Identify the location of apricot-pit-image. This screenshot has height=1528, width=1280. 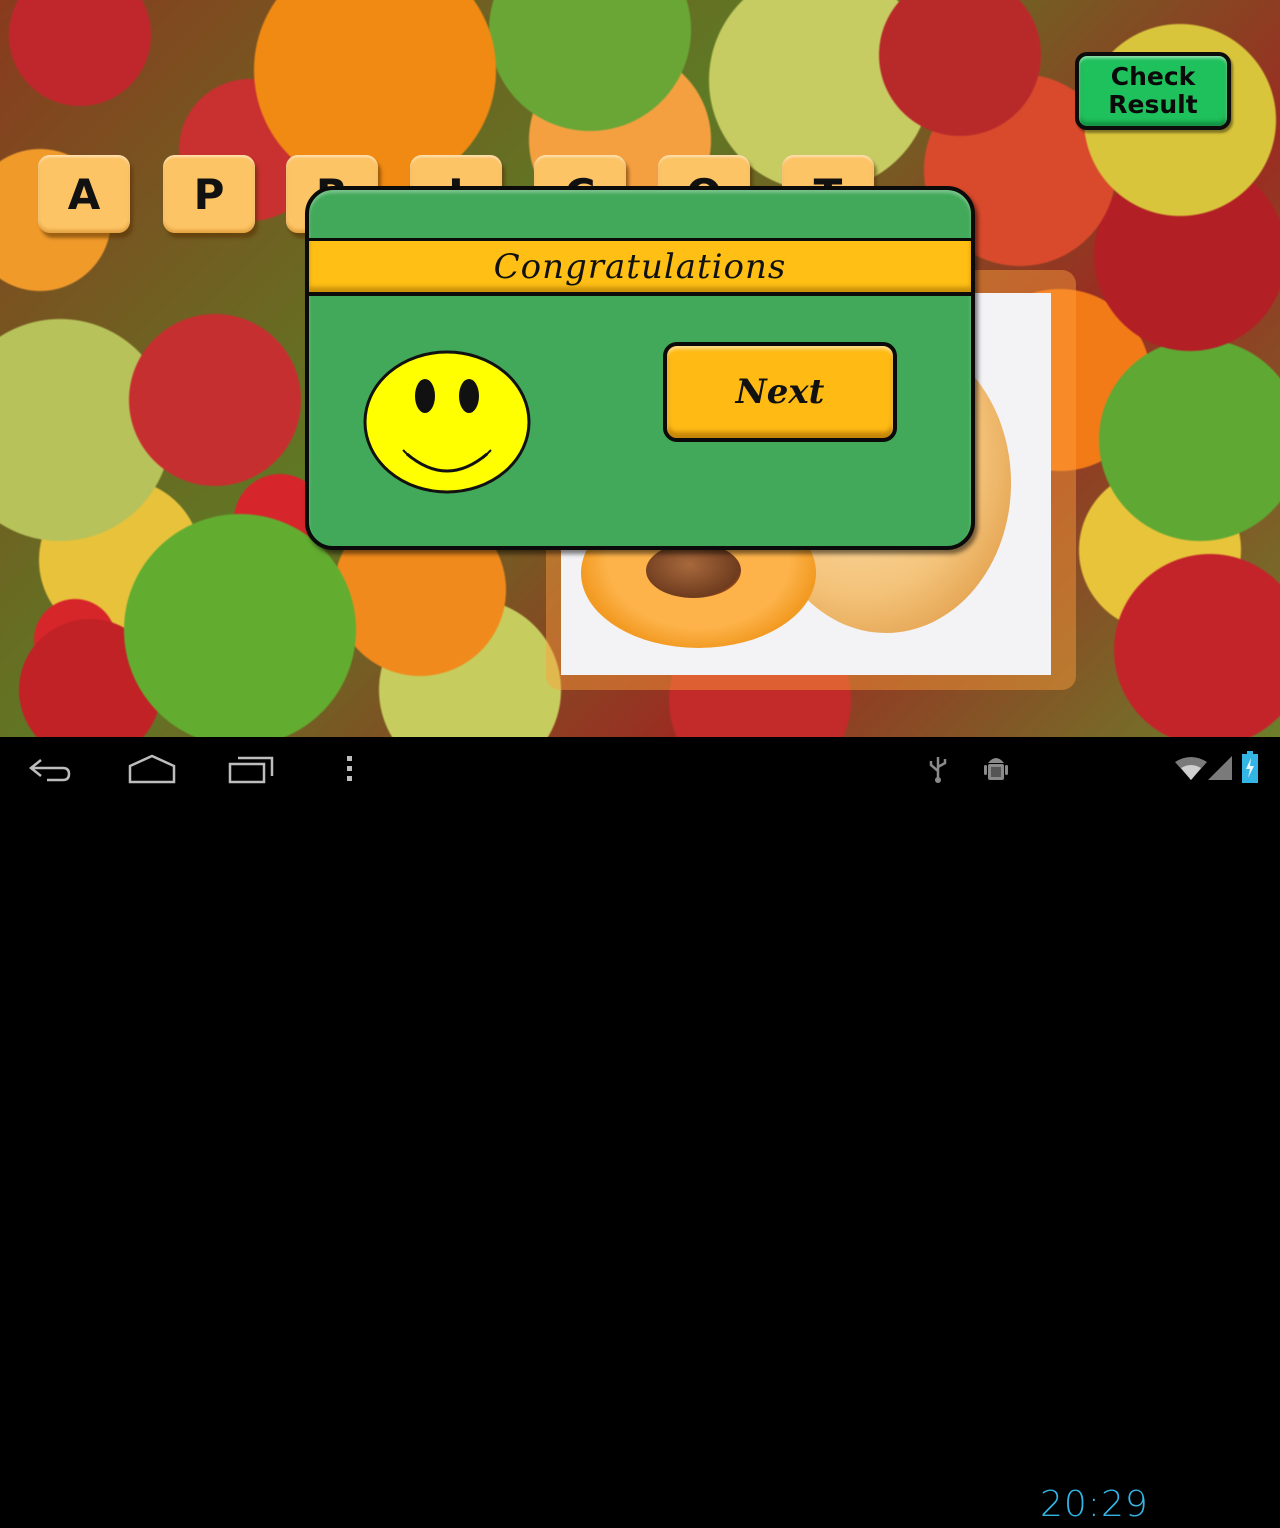
(693, 570).